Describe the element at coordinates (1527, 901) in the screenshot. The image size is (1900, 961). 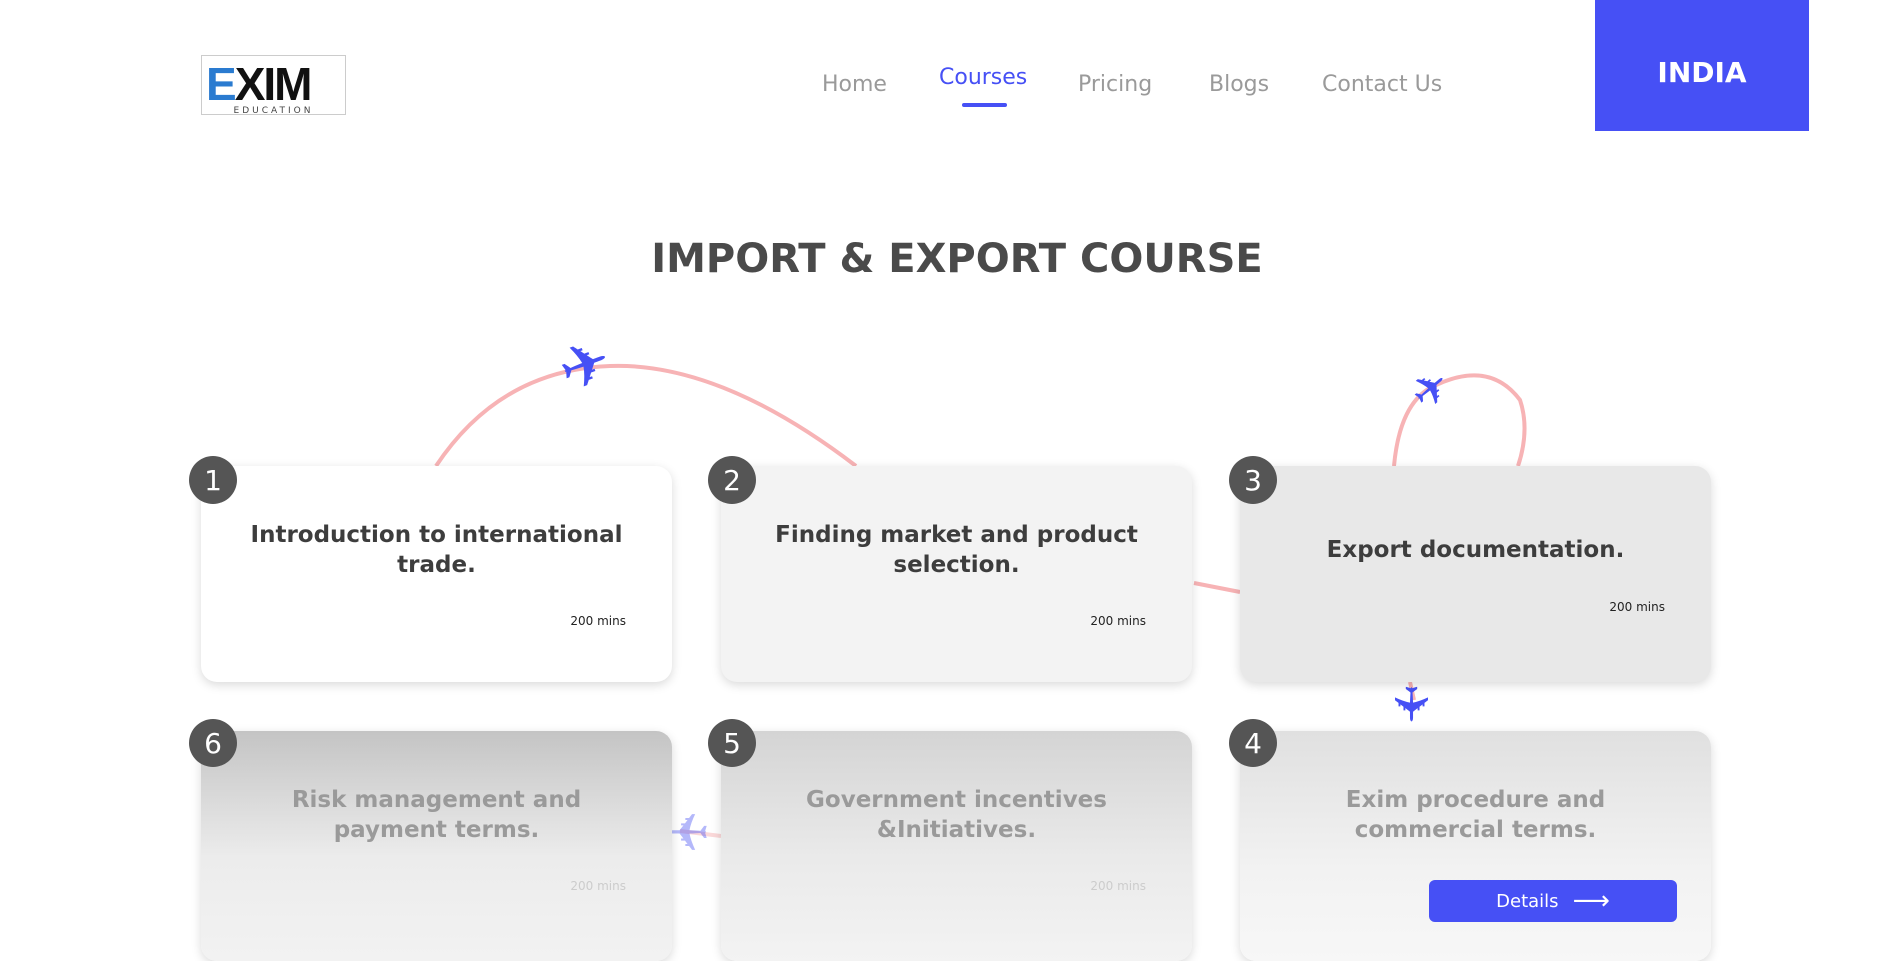
I see `details-label: Details` at that location.